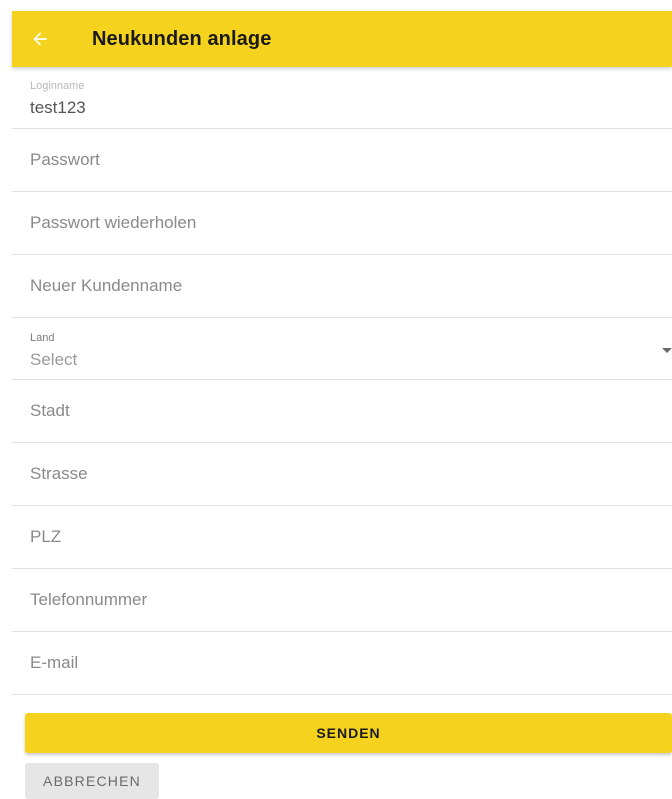 Image resolution: width=672 pixels, height=799 pixels. What do you see at coordinates (59, 473) in the screenshot?
I see `street-placeholder: Strasse` at bounding box center [59, 473].